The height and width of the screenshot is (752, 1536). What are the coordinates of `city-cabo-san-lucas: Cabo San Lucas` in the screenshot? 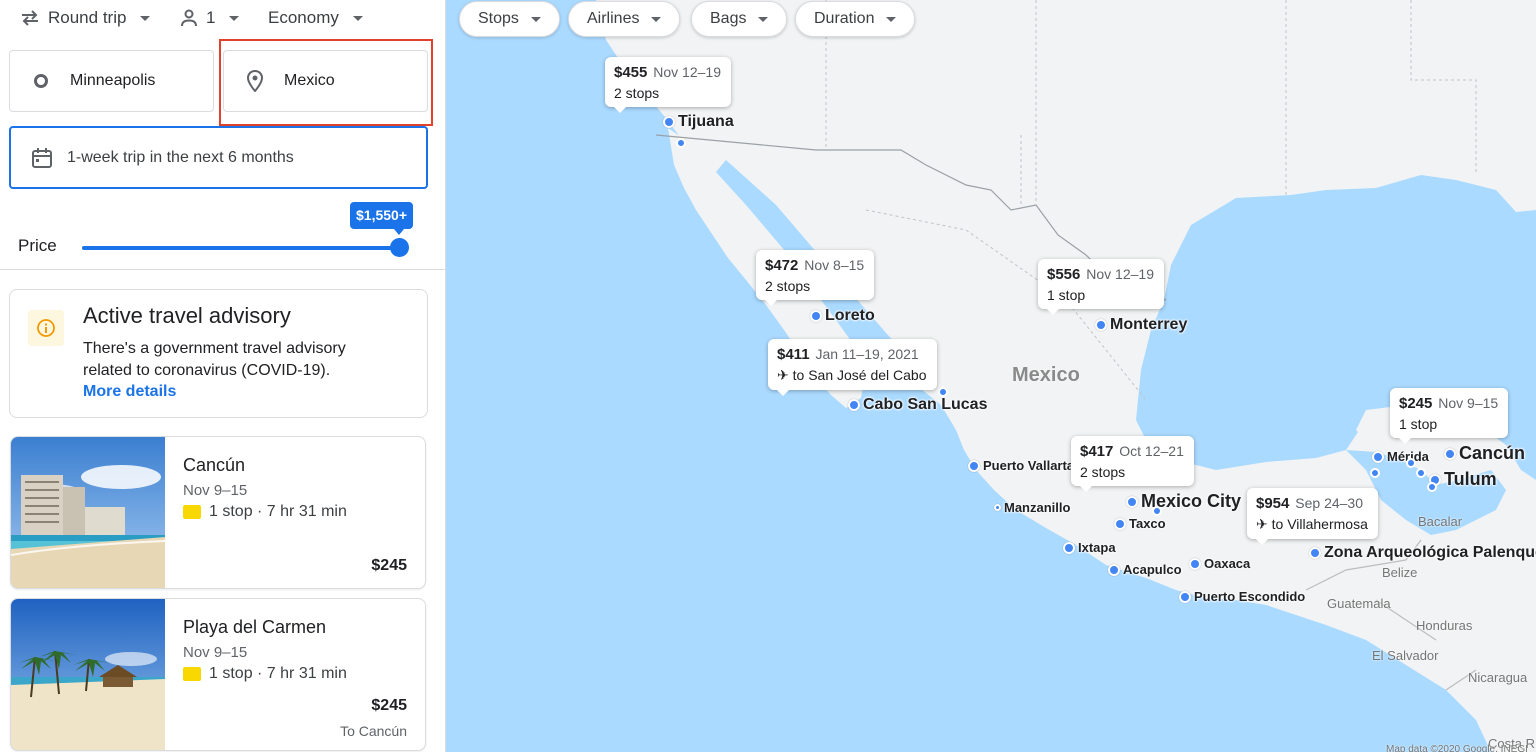 It's located at (917, 405).